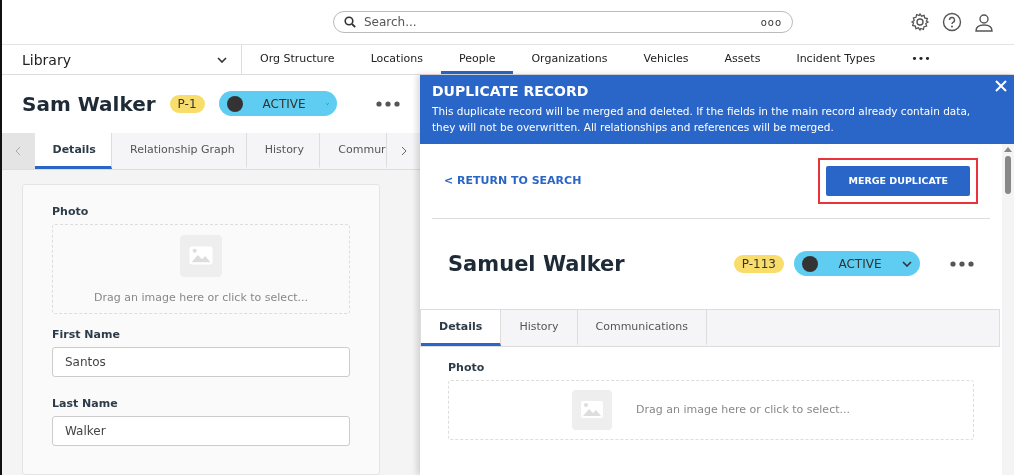 The width and height of the screenshot is (1014, 475). I want to click on panel-title: DUPLICATE RECORD, so click(511, 91).